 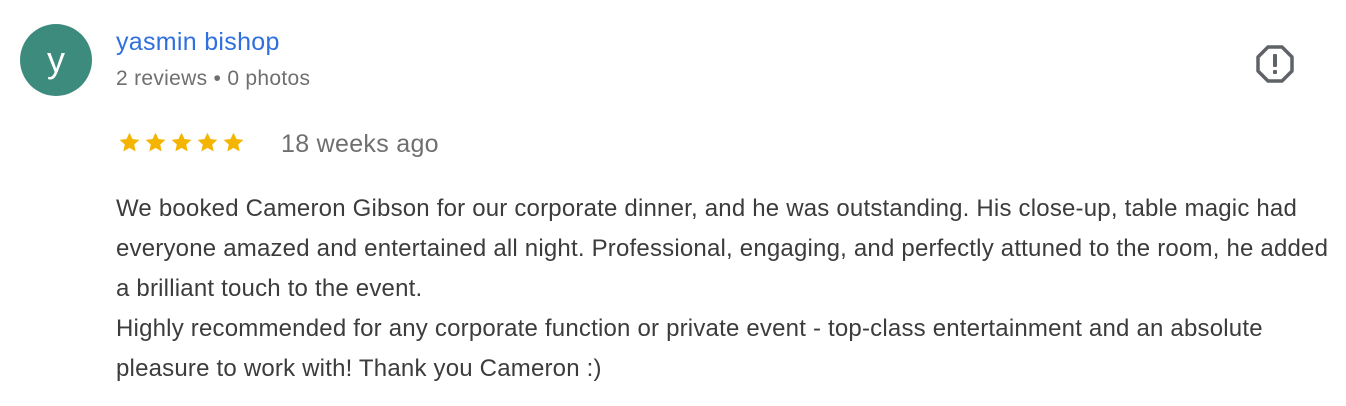 I want to click on reviewer-name-link: yasmin bishop, so click(x=198, y=42).